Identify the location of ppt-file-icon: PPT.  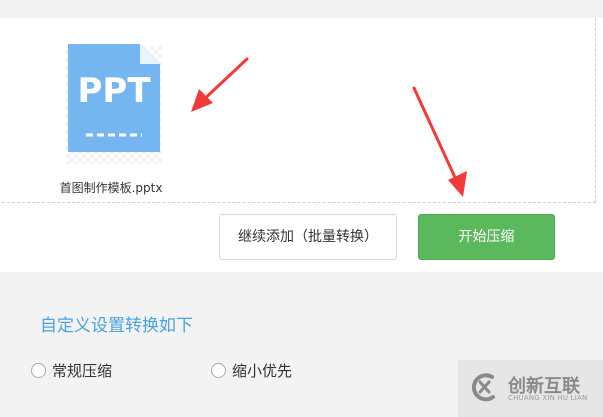
(114, 98).